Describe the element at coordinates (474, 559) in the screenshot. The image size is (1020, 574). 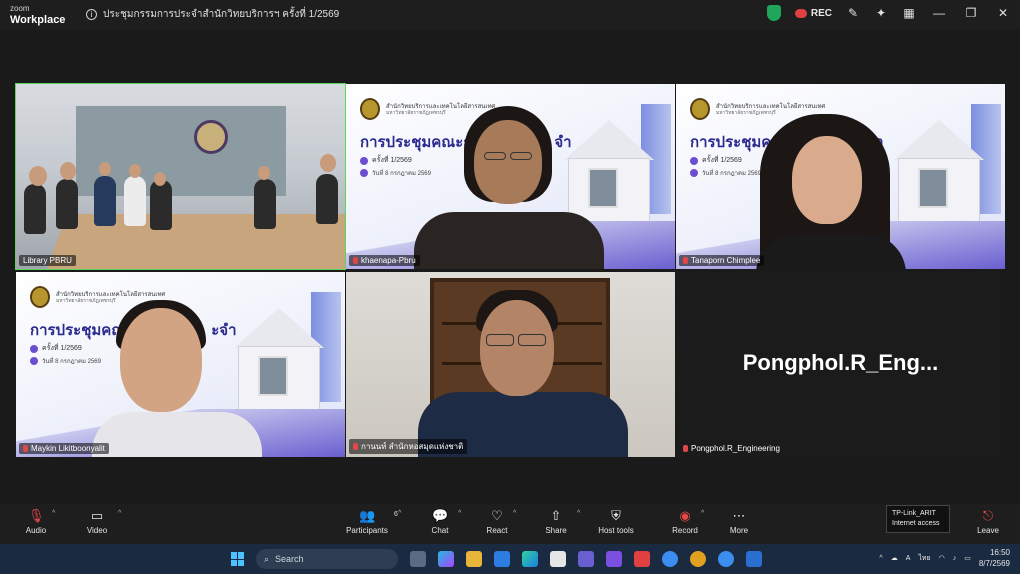
I see `file-explorer-icon` at that location.